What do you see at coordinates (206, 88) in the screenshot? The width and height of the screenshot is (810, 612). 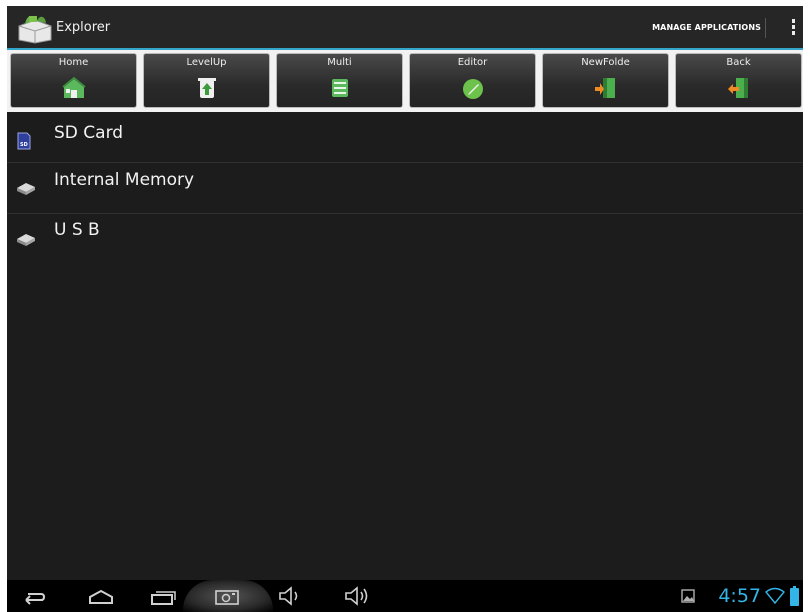 I see `levelup-icon` at bounding box center [206, 88].